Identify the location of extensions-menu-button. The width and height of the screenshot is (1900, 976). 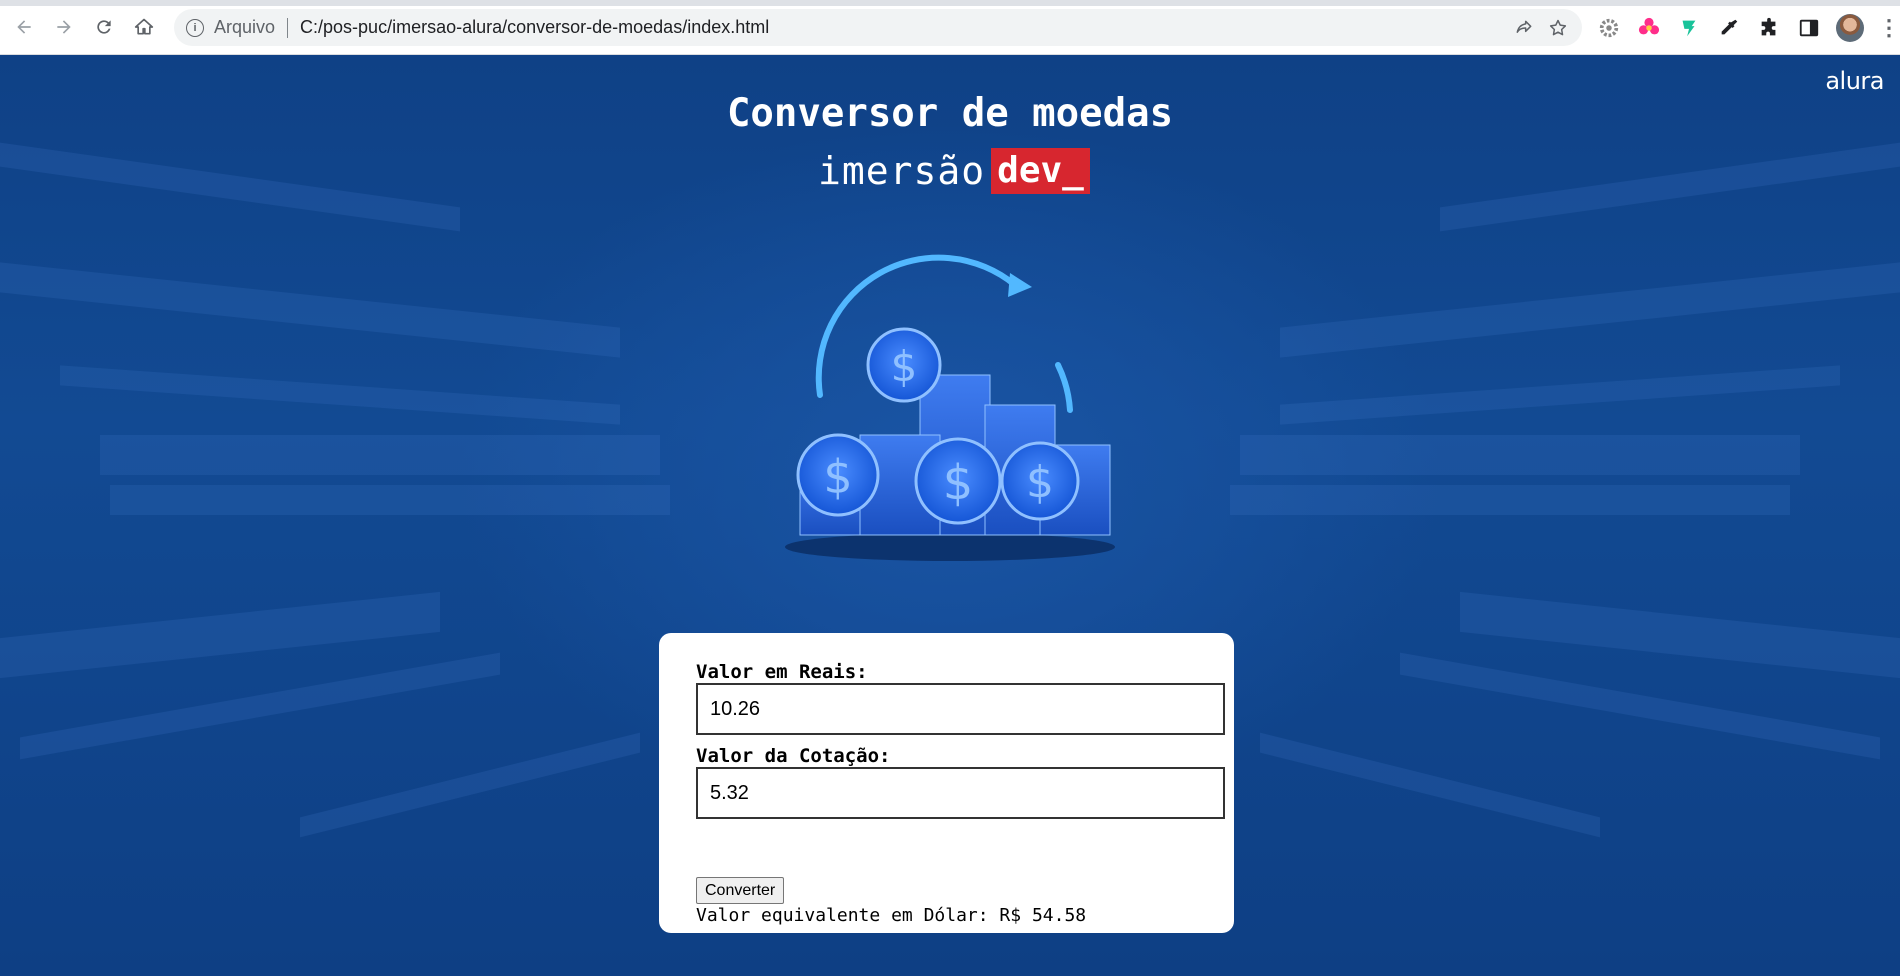
(1769, 28).